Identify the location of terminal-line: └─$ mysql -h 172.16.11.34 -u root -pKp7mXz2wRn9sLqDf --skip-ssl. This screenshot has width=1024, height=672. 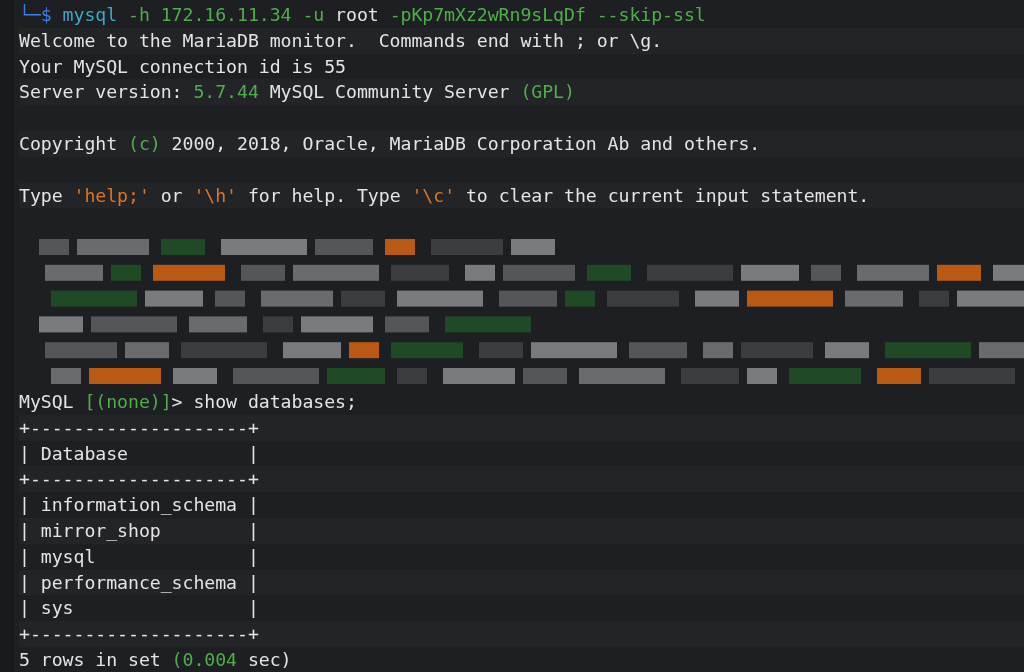
(362, 14).